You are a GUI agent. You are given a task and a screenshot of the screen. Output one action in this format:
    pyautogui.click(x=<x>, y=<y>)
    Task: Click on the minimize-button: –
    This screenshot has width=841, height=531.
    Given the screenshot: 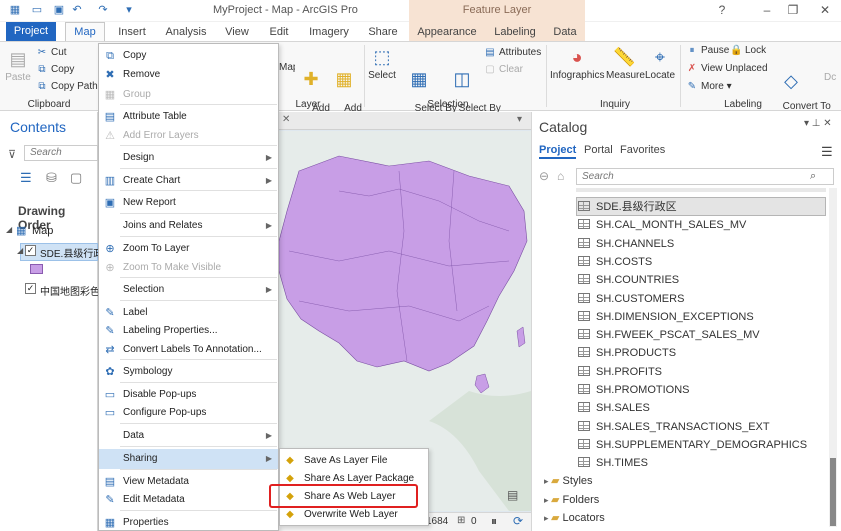 What is the action you would take?
    pyautogui.click(x=767, y=10)
    